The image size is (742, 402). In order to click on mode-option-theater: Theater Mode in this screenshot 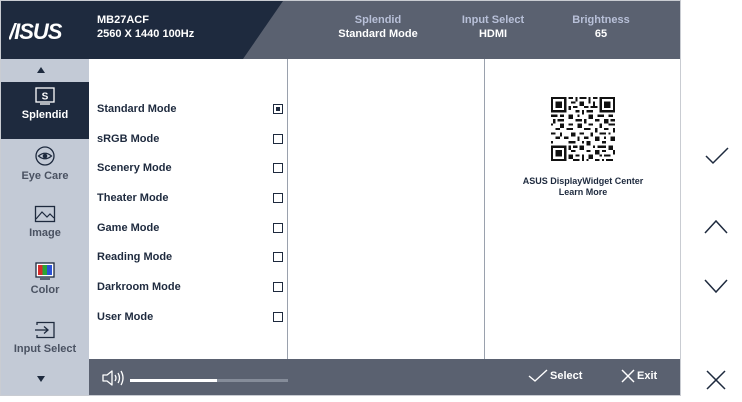, I will do `click(190, 199)`.